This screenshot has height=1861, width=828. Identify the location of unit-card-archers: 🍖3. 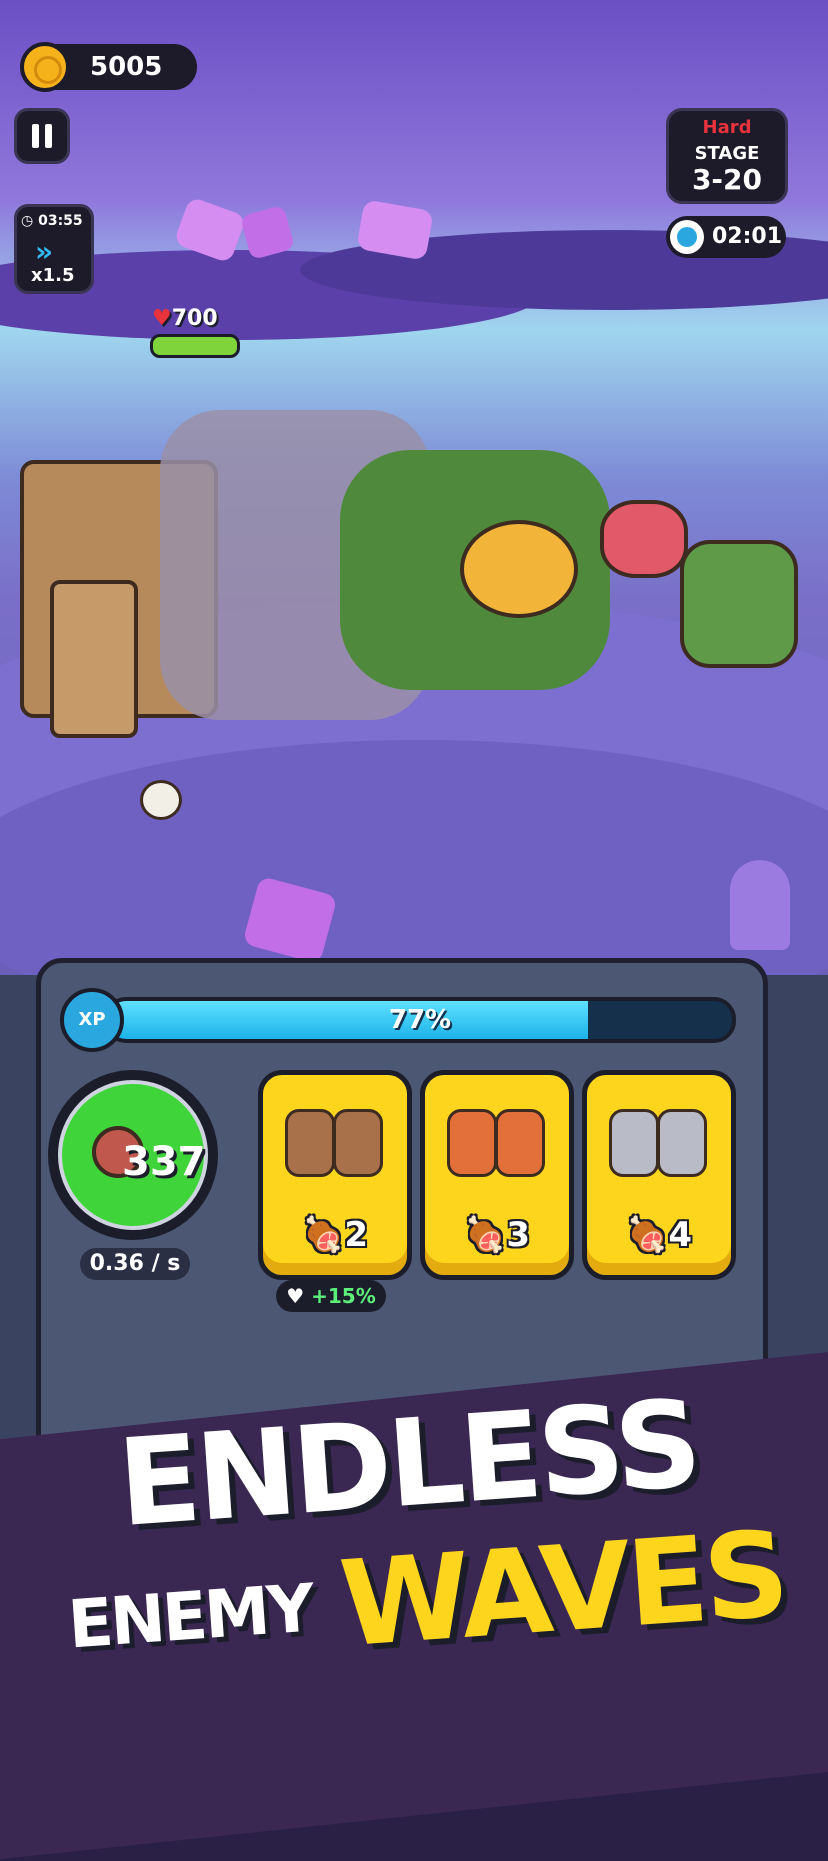
(497, 1175).